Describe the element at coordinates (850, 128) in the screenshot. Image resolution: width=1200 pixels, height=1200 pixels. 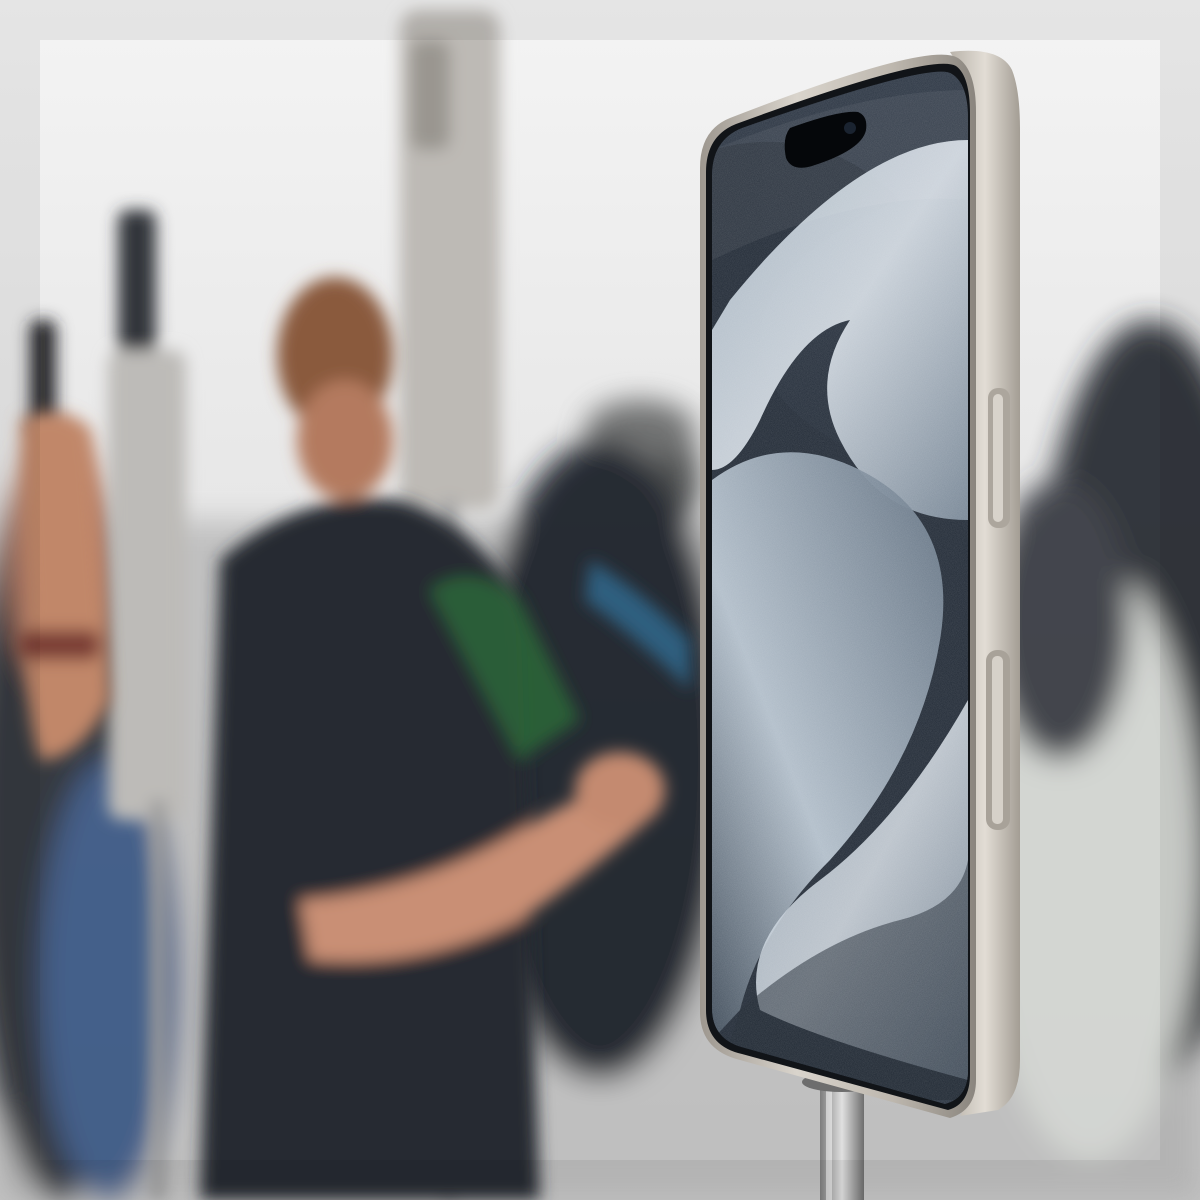
I see `front-camera-icon` at that location.